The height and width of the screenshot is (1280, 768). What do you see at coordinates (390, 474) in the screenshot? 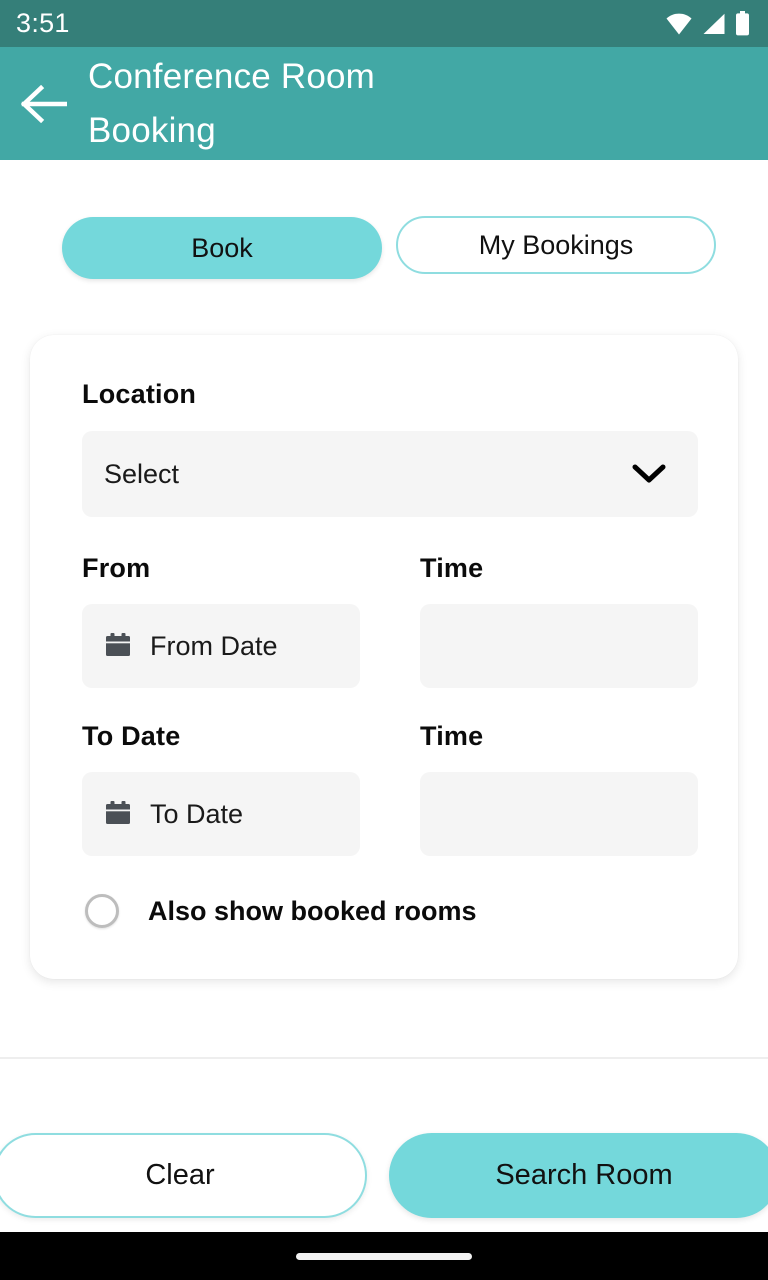
I see `location-select: Select` at bounding box center [390, 474].